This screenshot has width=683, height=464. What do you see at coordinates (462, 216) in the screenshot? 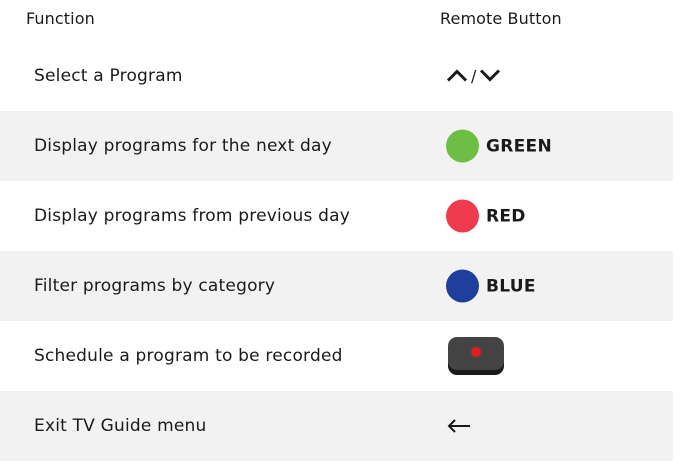
I see `red-button-icon` at bounding box center [462, 216].